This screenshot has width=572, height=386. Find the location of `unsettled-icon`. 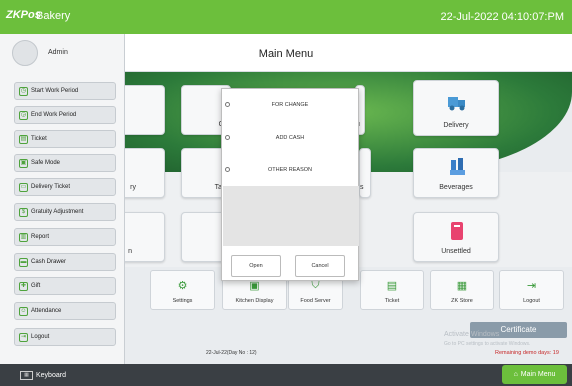

unsettled-icon is located at coordinates (457, 231).